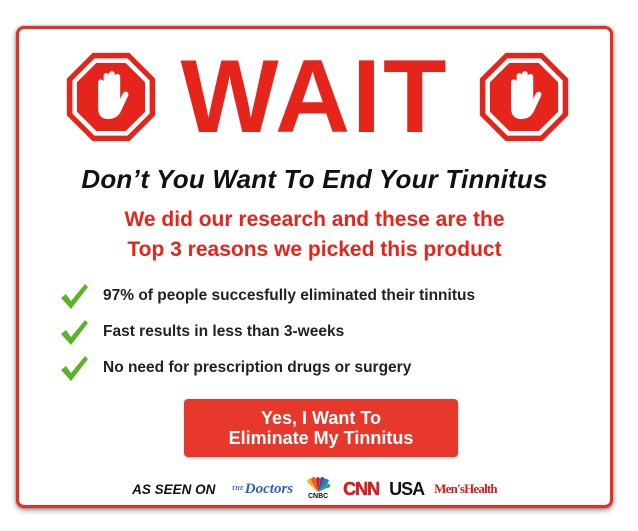 This screenshot has width=638, height=531. What do you see at coordinates (321, 438) in the screenshot?
I see `cta-line-2: Eliminate My Tinnitus` at bounding box center [321, 438].